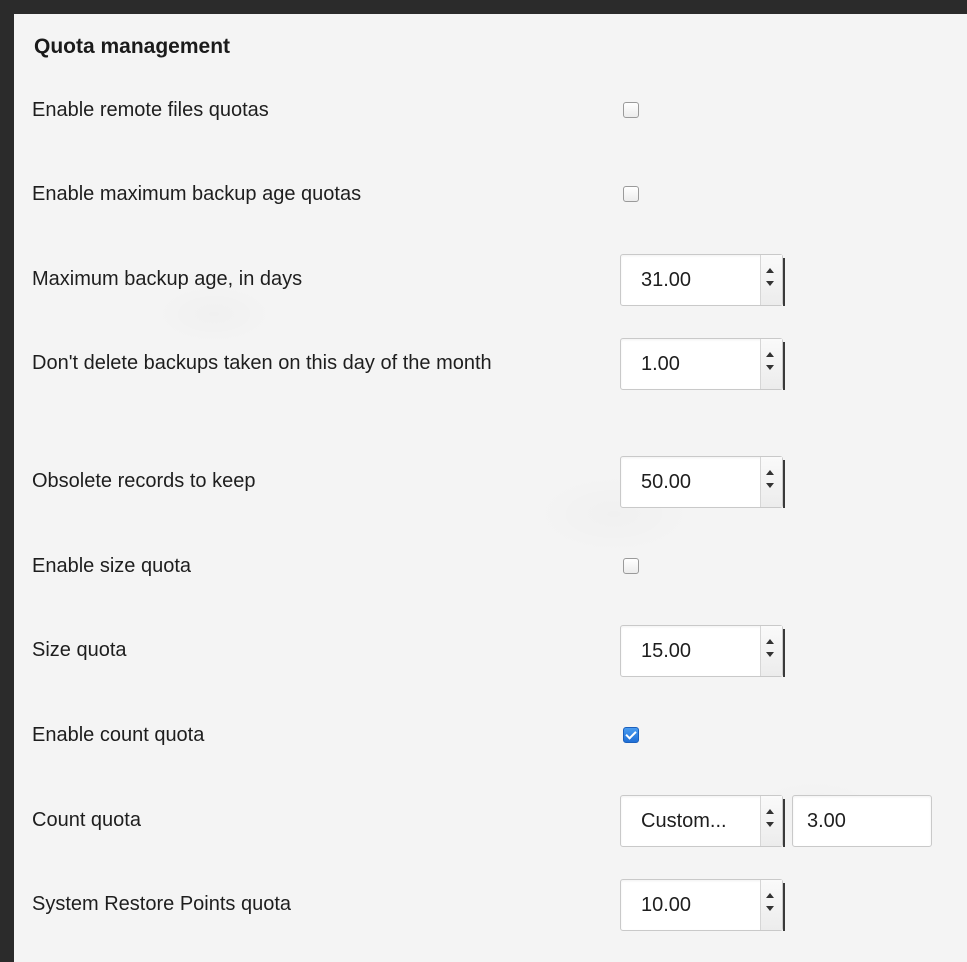 The image size is (967, 962). I want to click on count-quota-label: Count quota, so click(86, 820).